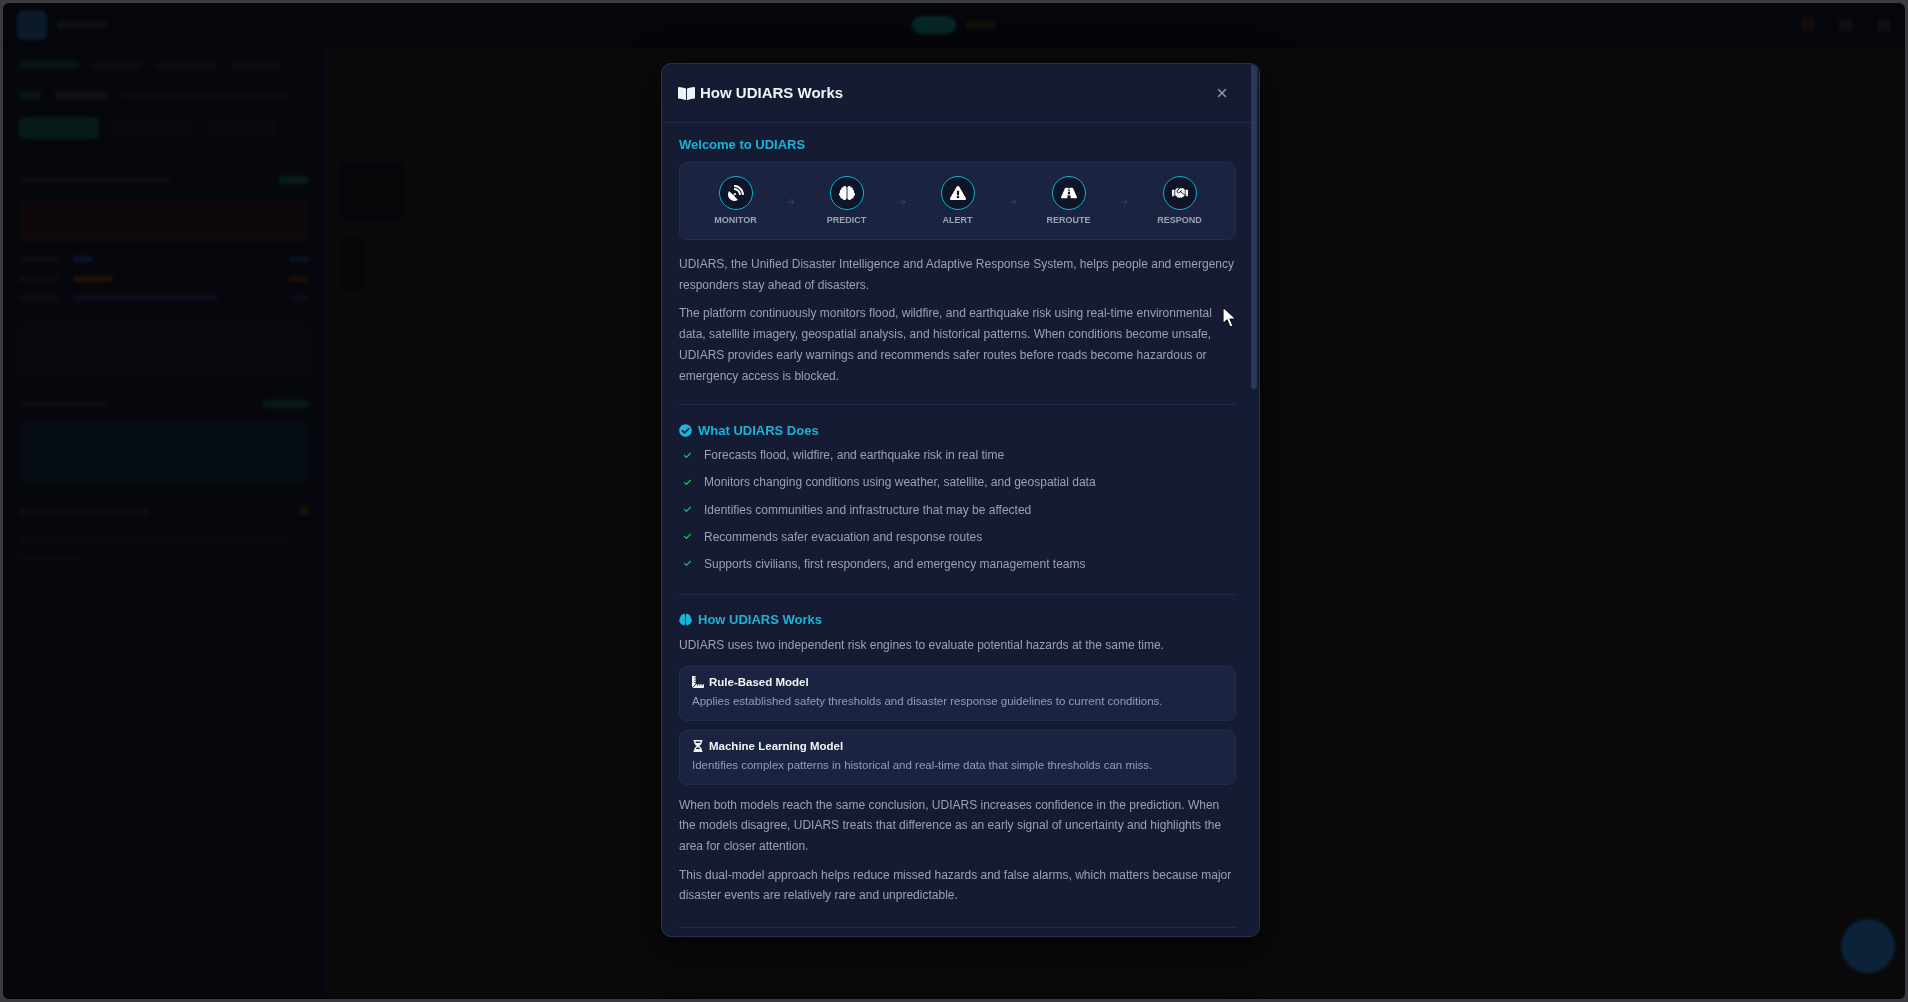 The width and height of the screenshot is (1908, 1002). What do you see at coordinates (1254, 226) in the screenshot?
I see `scrollbar-thumb` at bounding box center [1254, 226].